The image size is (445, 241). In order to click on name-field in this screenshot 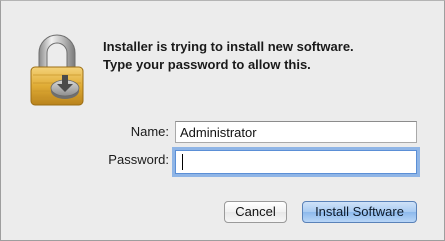, I will do `click(296, 132)`.